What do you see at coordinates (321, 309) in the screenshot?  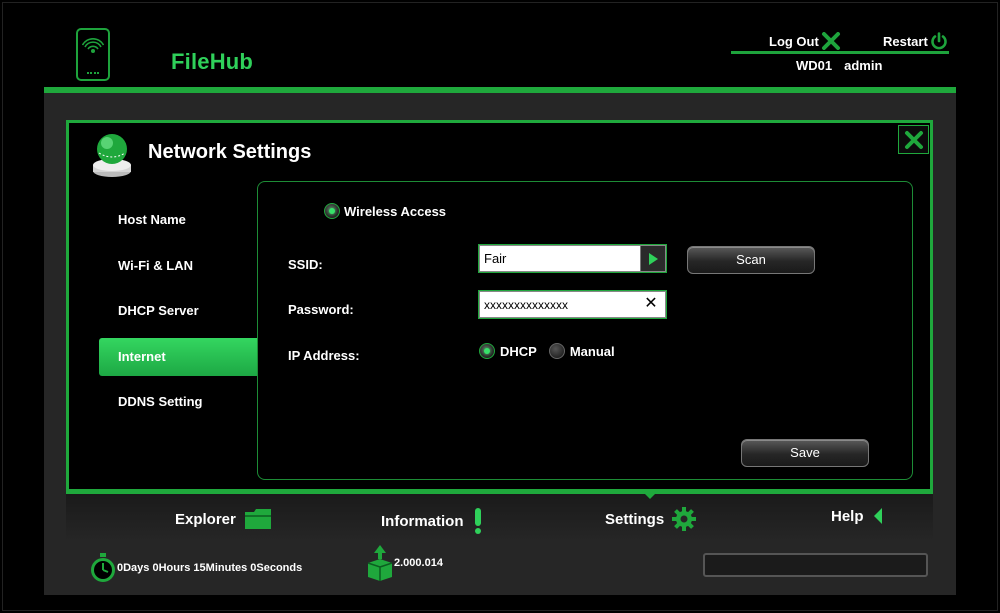 I see `password-label: Password:` at bounding box center [321, 309].